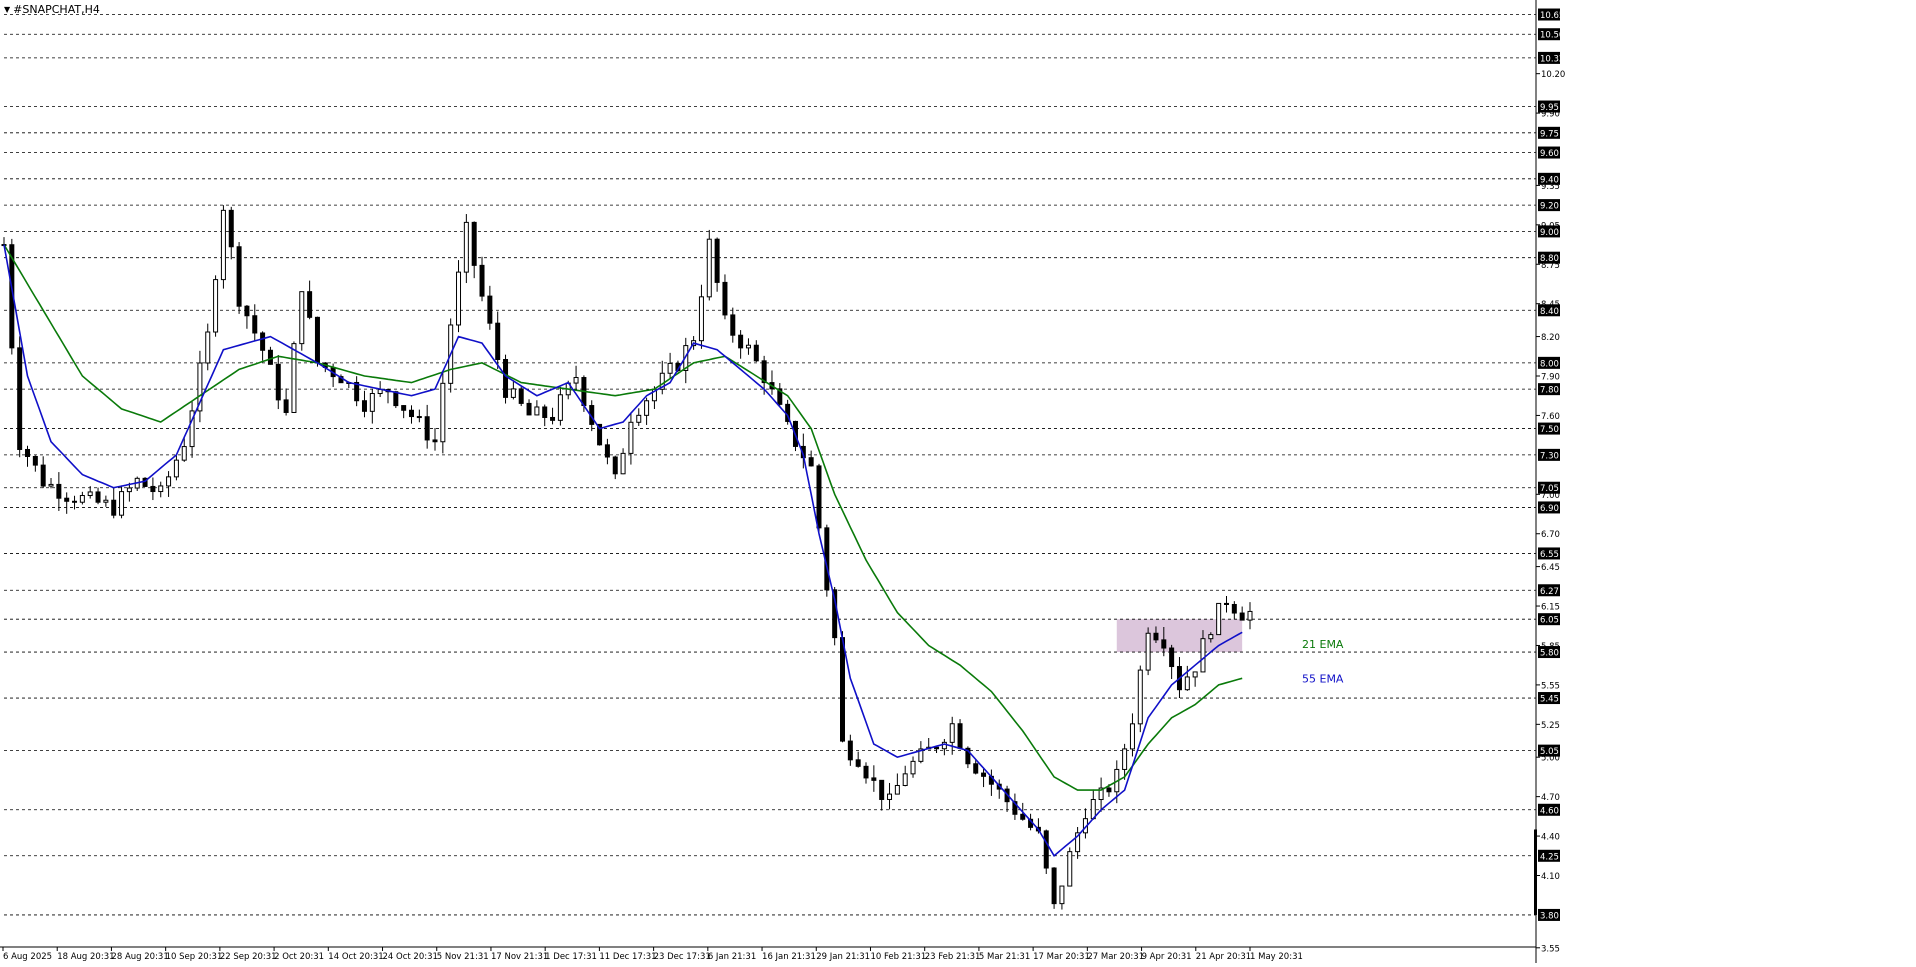 This screenshot has width=1916, height=967. Describe the element at coordinates (1549, 233) in the screenshot. I see `level-label: 9.00` at that location.